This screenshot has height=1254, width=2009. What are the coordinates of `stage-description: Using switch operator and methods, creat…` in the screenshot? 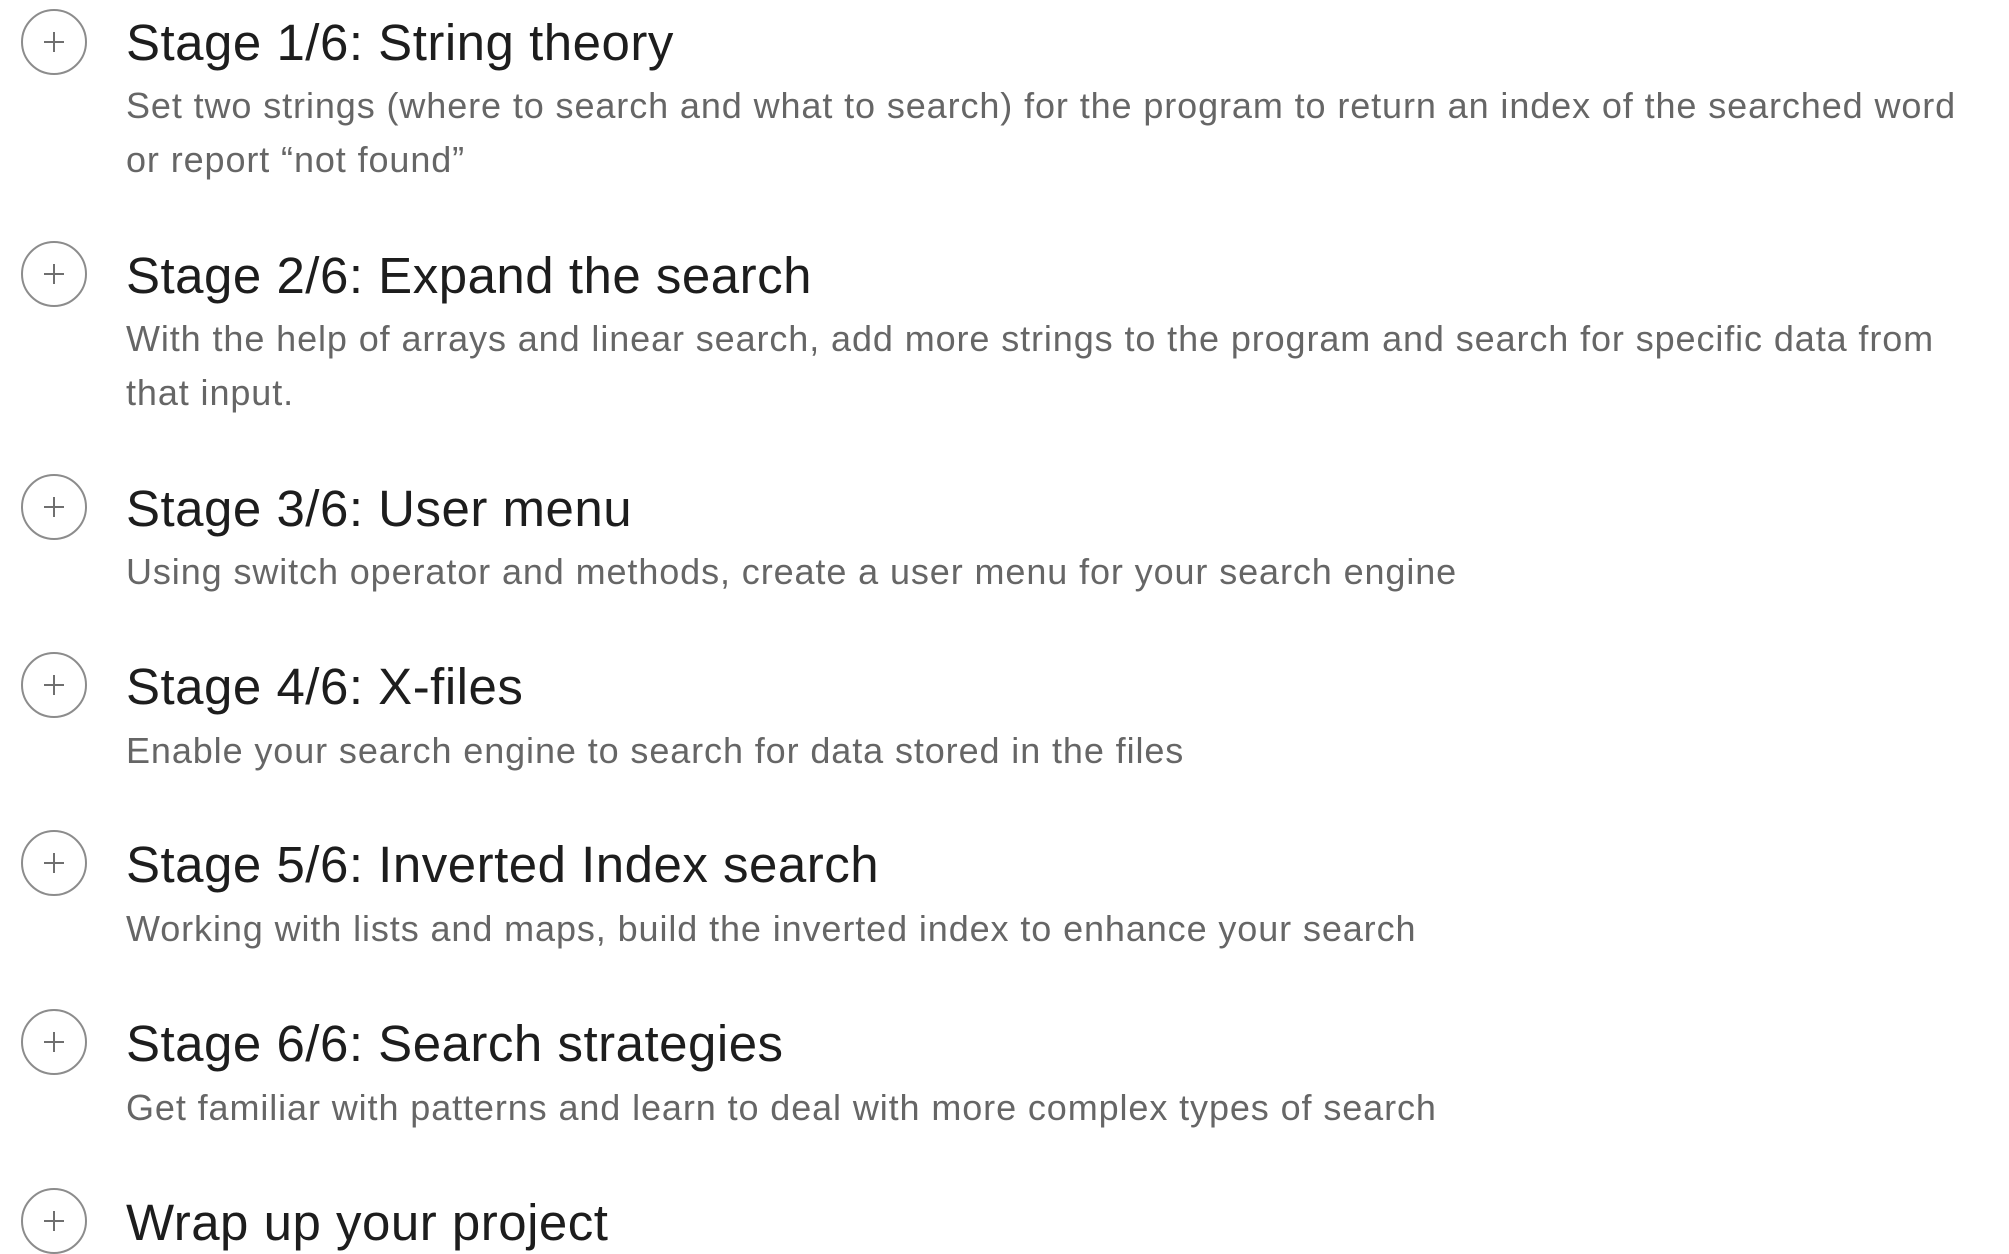 It's located at (792, 571).